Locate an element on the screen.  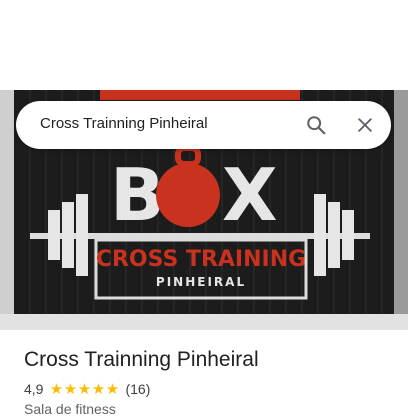
search-bar: Cross Trainning Pinheiral is located at coordinates (203, 125).